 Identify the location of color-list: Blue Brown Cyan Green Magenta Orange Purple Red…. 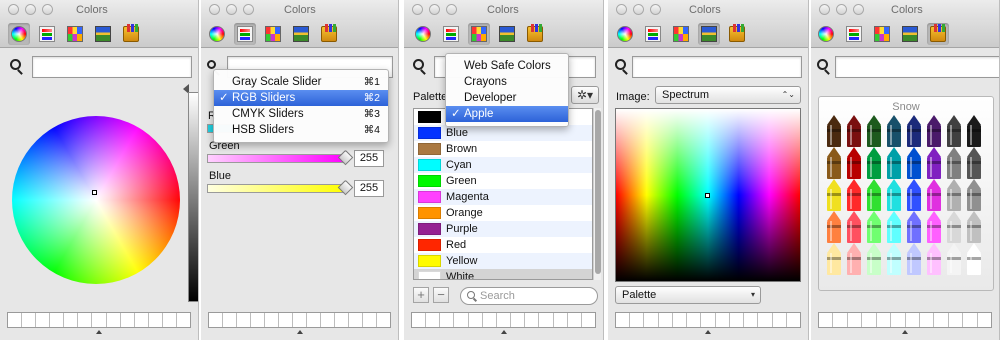
(503, 194).